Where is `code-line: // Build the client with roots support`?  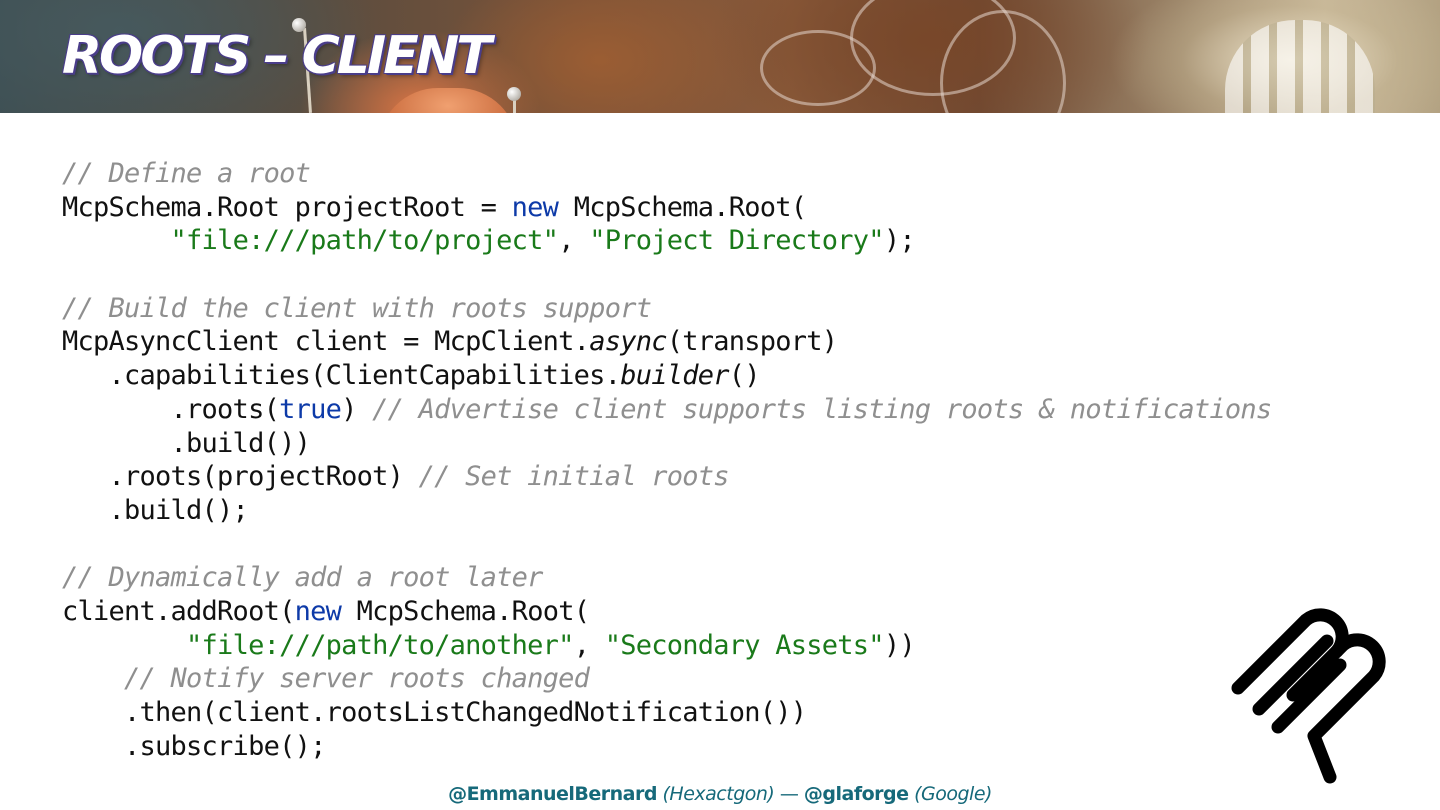 code-line: // Build the client with roots support is located at coordinates (666, 309).